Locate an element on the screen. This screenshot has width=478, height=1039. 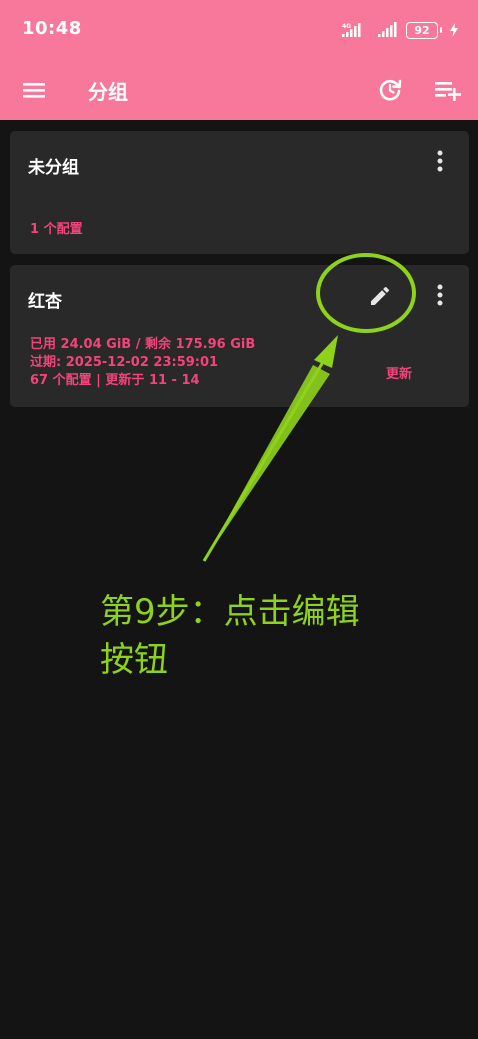
history-button is located at coordinates (390, 90).